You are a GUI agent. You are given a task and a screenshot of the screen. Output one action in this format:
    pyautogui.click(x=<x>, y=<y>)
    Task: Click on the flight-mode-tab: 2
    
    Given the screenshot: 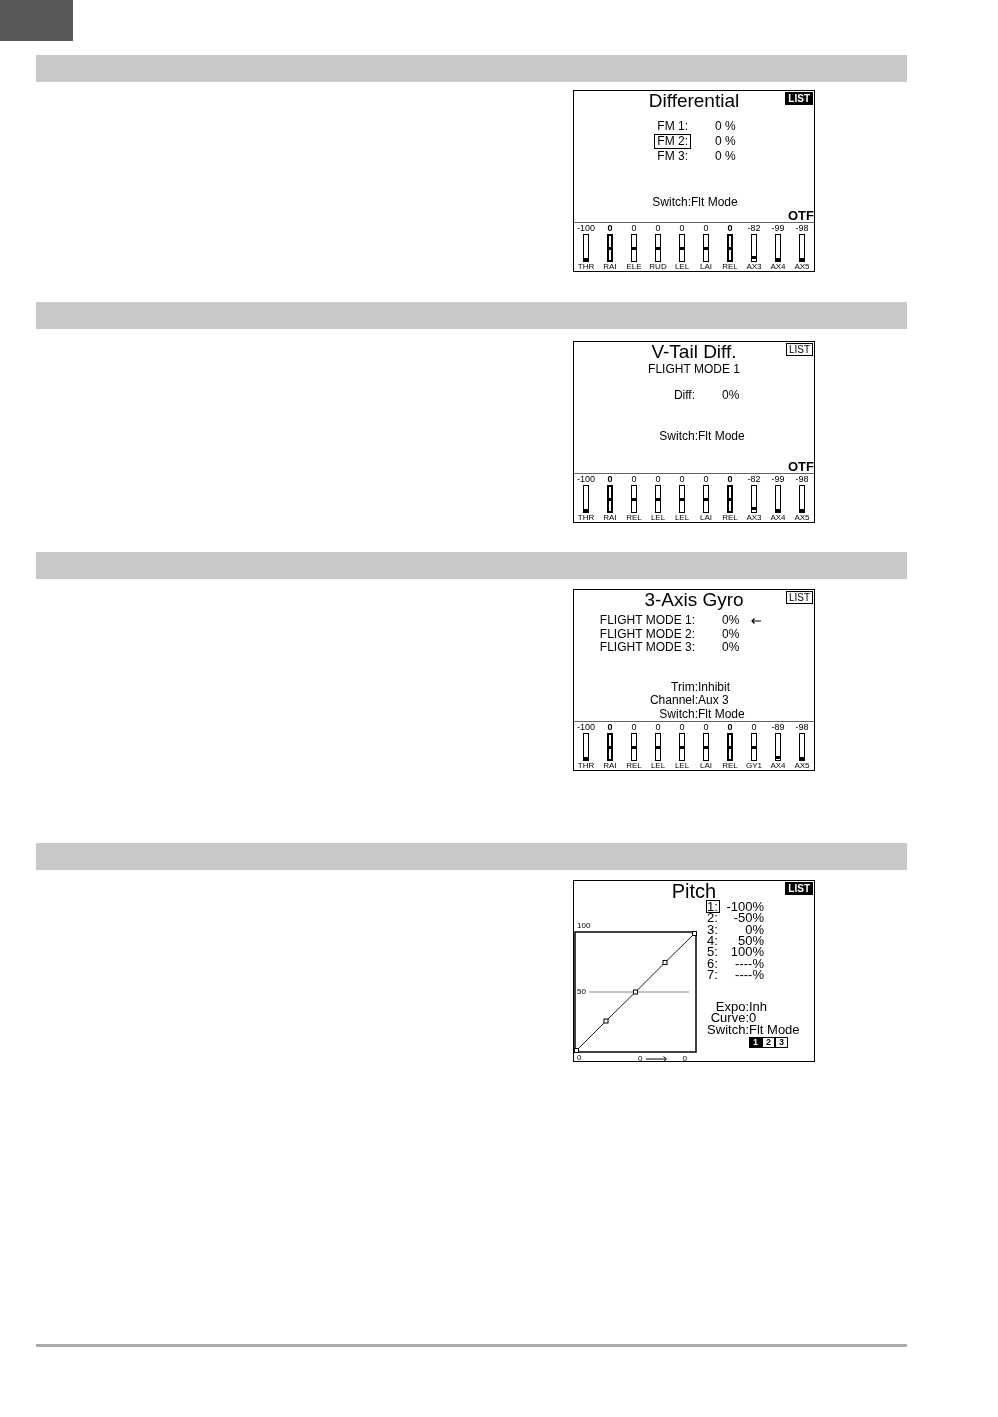 What is the action you would take?
    pyautogui.click(x=768, y=1042)
    